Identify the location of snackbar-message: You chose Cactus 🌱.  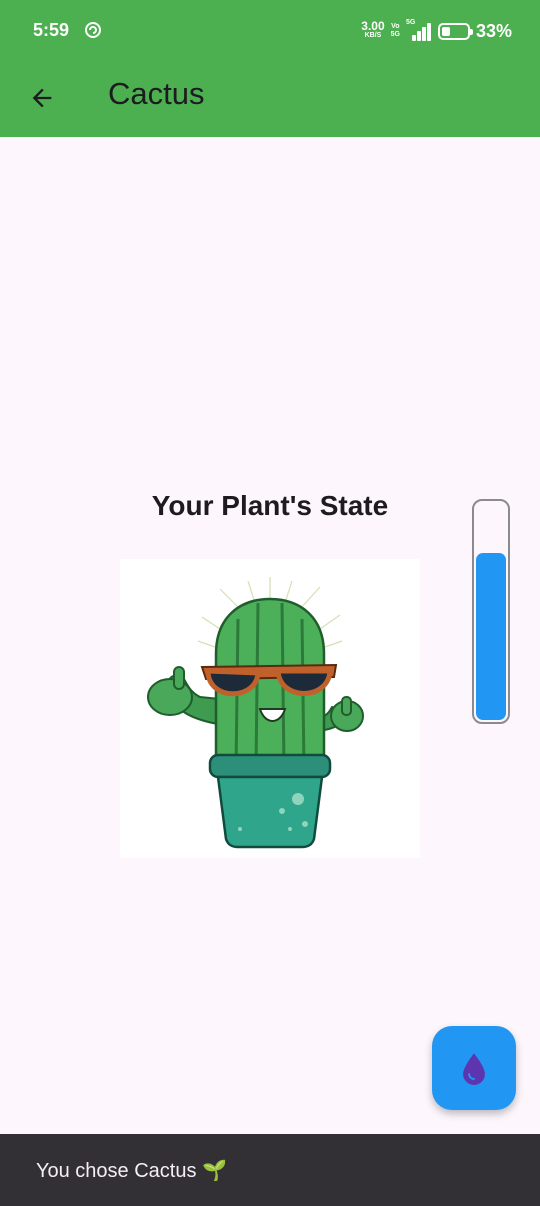
(131, 1170).